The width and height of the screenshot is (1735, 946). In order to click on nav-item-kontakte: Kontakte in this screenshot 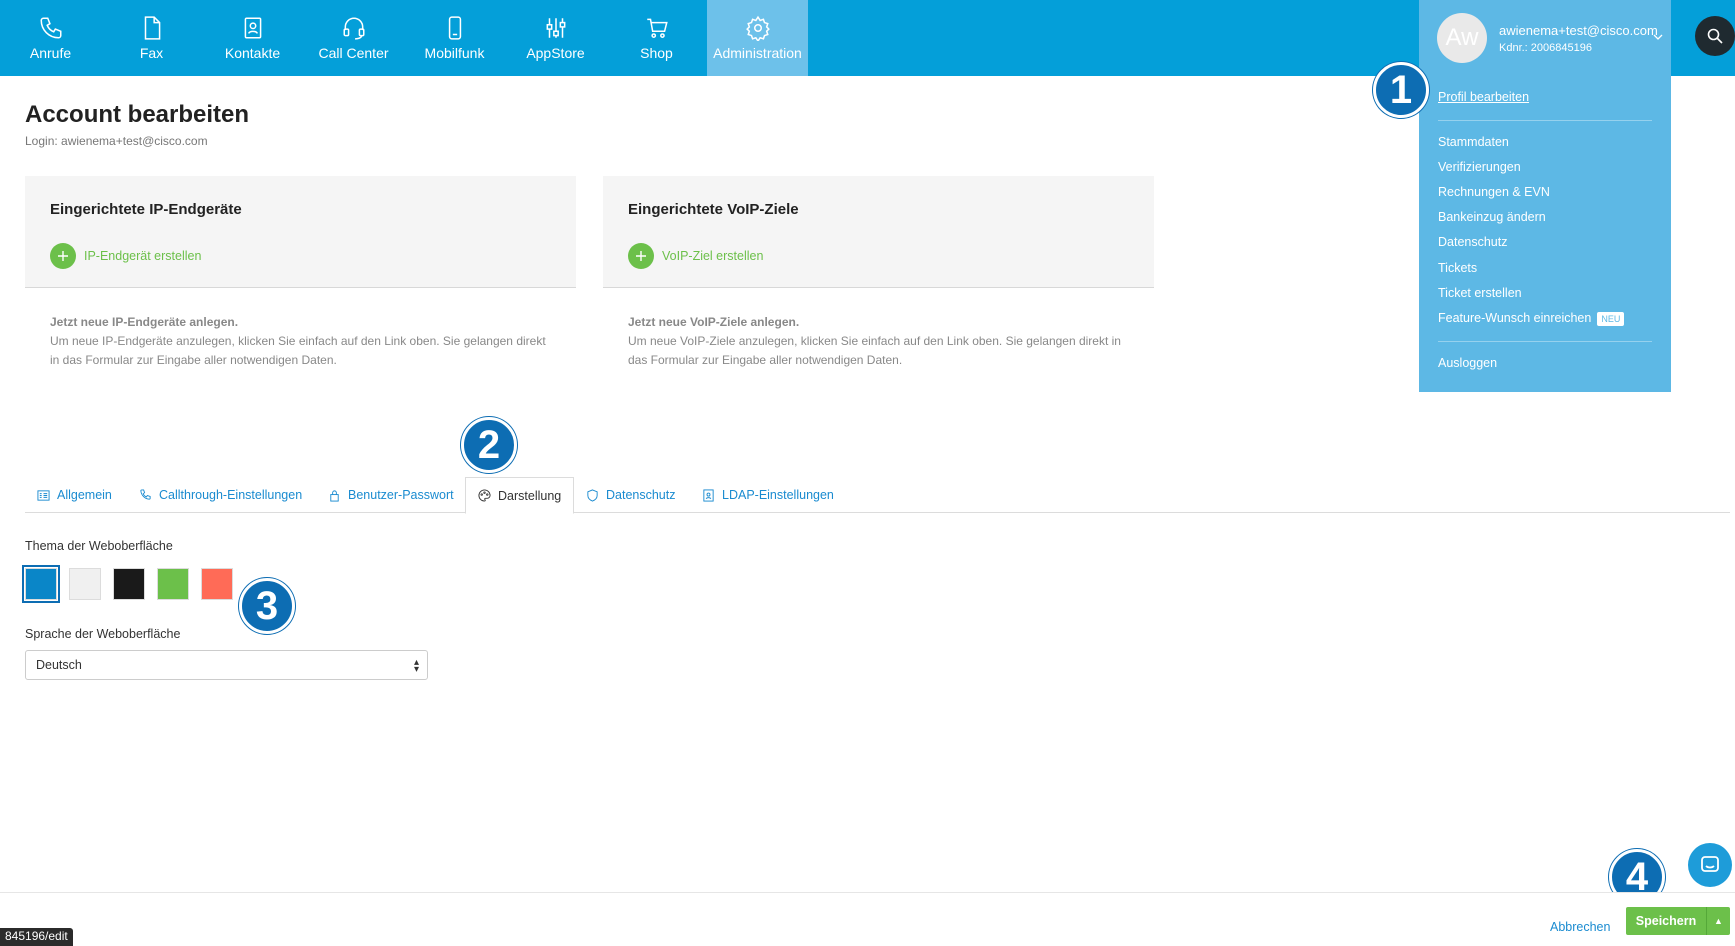, I will do `click(252, 38)`.